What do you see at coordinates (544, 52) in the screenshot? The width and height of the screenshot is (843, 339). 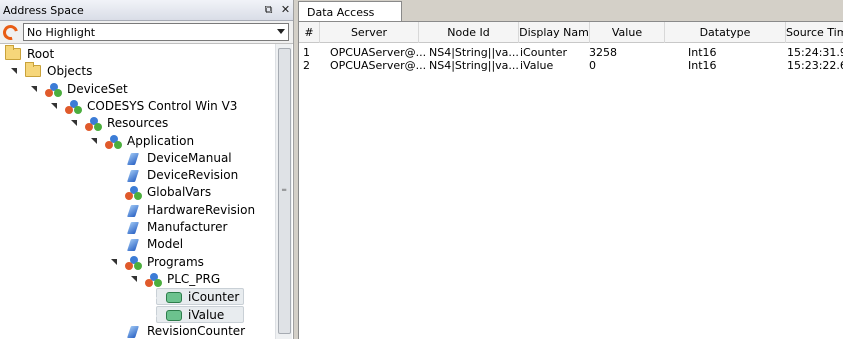 I see `table-cell: iCounter` at bounding box center [544, 52].